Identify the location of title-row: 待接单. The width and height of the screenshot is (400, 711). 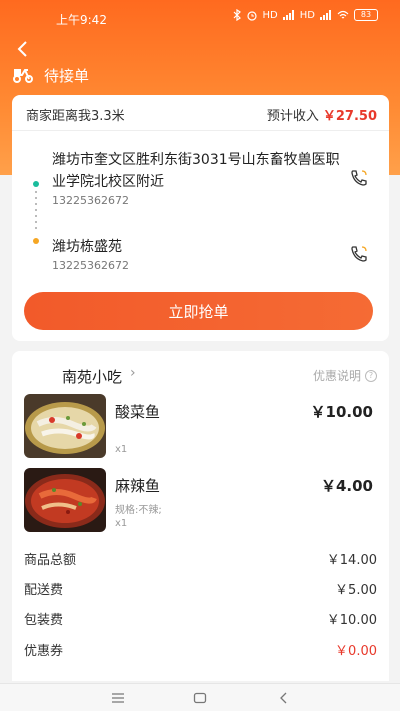
(50, 75).